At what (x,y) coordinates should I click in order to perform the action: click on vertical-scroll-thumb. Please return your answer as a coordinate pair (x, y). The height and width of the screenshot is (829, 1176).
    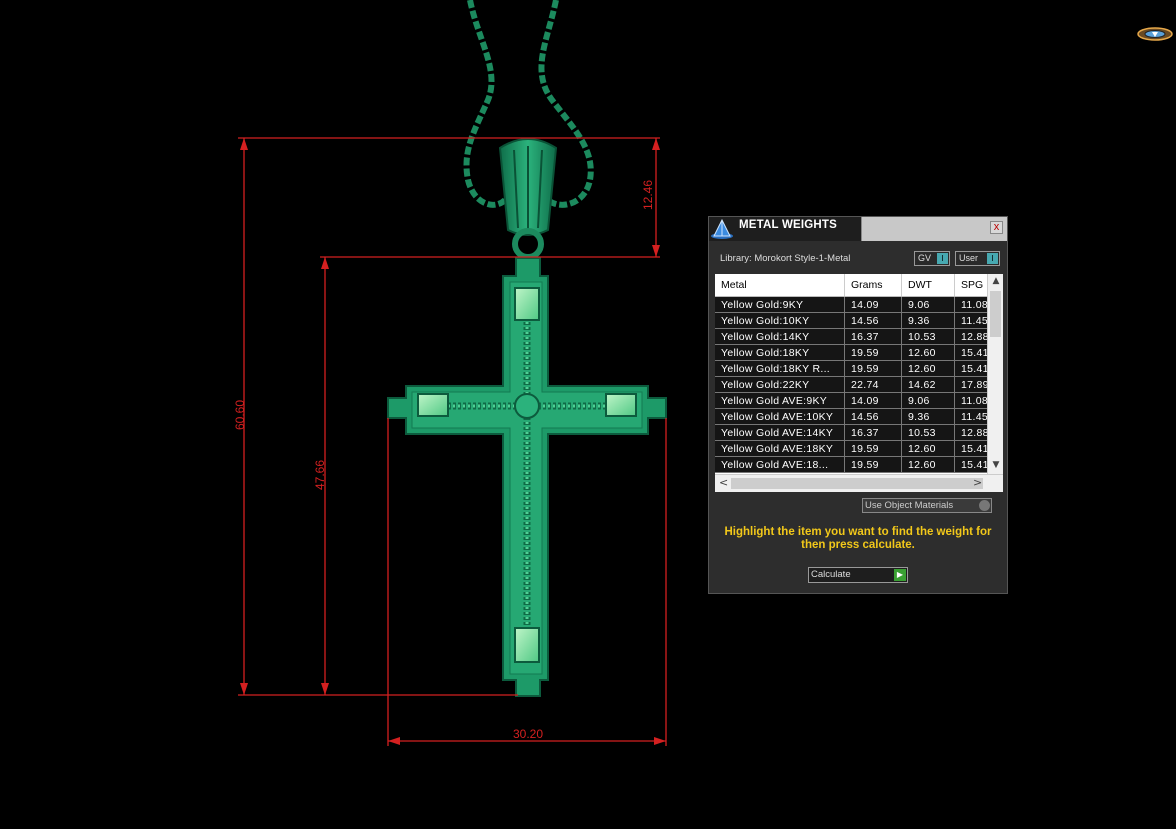
    Looking at the image, I should click on (995, 314).